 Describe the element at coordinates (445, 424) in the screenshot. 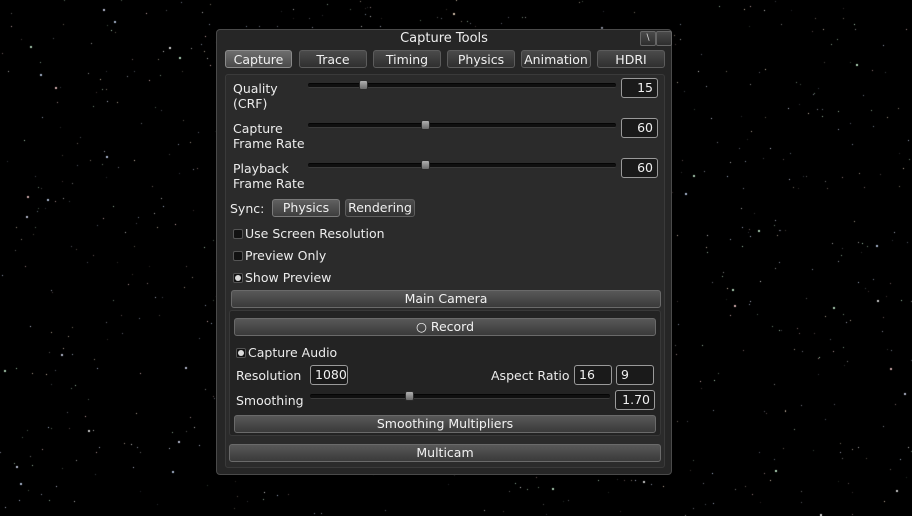

I see `smoothing-multipliers-button: Smoothing Multipliers` at that location.